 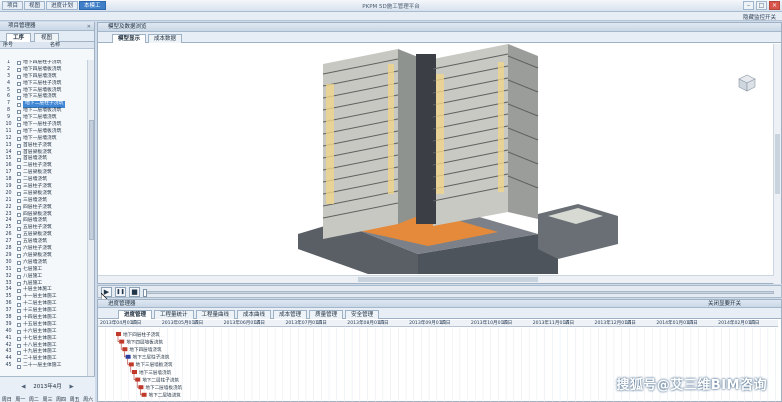 What do you see at coordinates (91, 180) in the screenshot?
I see `scrollbar-thumb` at bounding box center [91, 180].